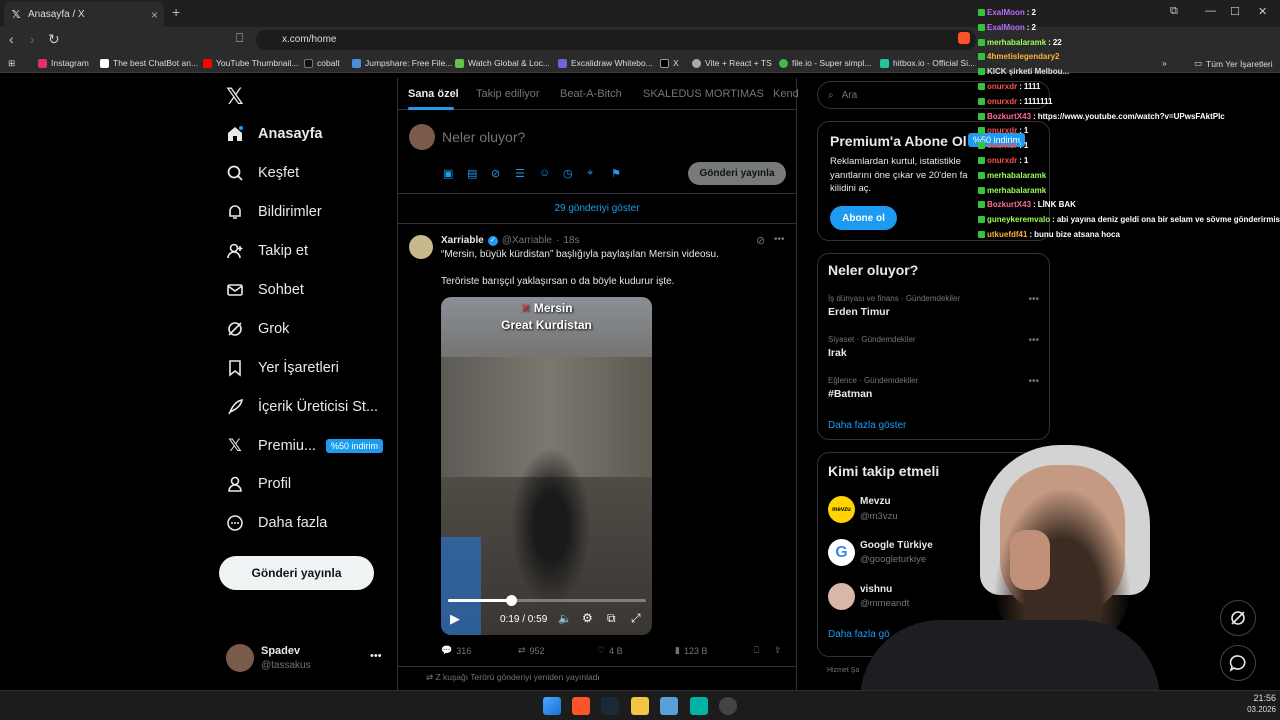 Image resolution: width=1280 pixels, height=720 pixels. I want to click on compose-post-button: Gönderi yayınla, so click(737, 173).